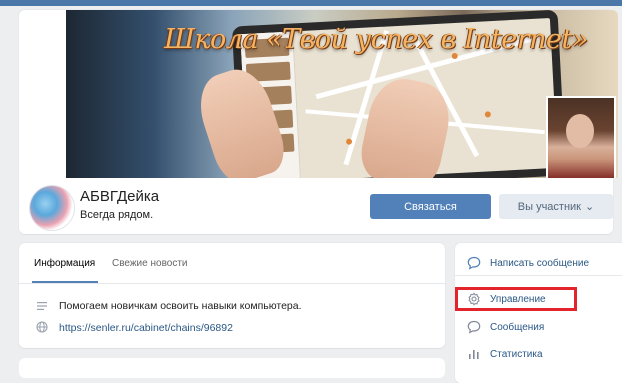 Image resolution: width=622 pixels, height=383 pixels. Describe the element at coordinates (42, 327) in the screenshot. I see `globe-icon` at that location.